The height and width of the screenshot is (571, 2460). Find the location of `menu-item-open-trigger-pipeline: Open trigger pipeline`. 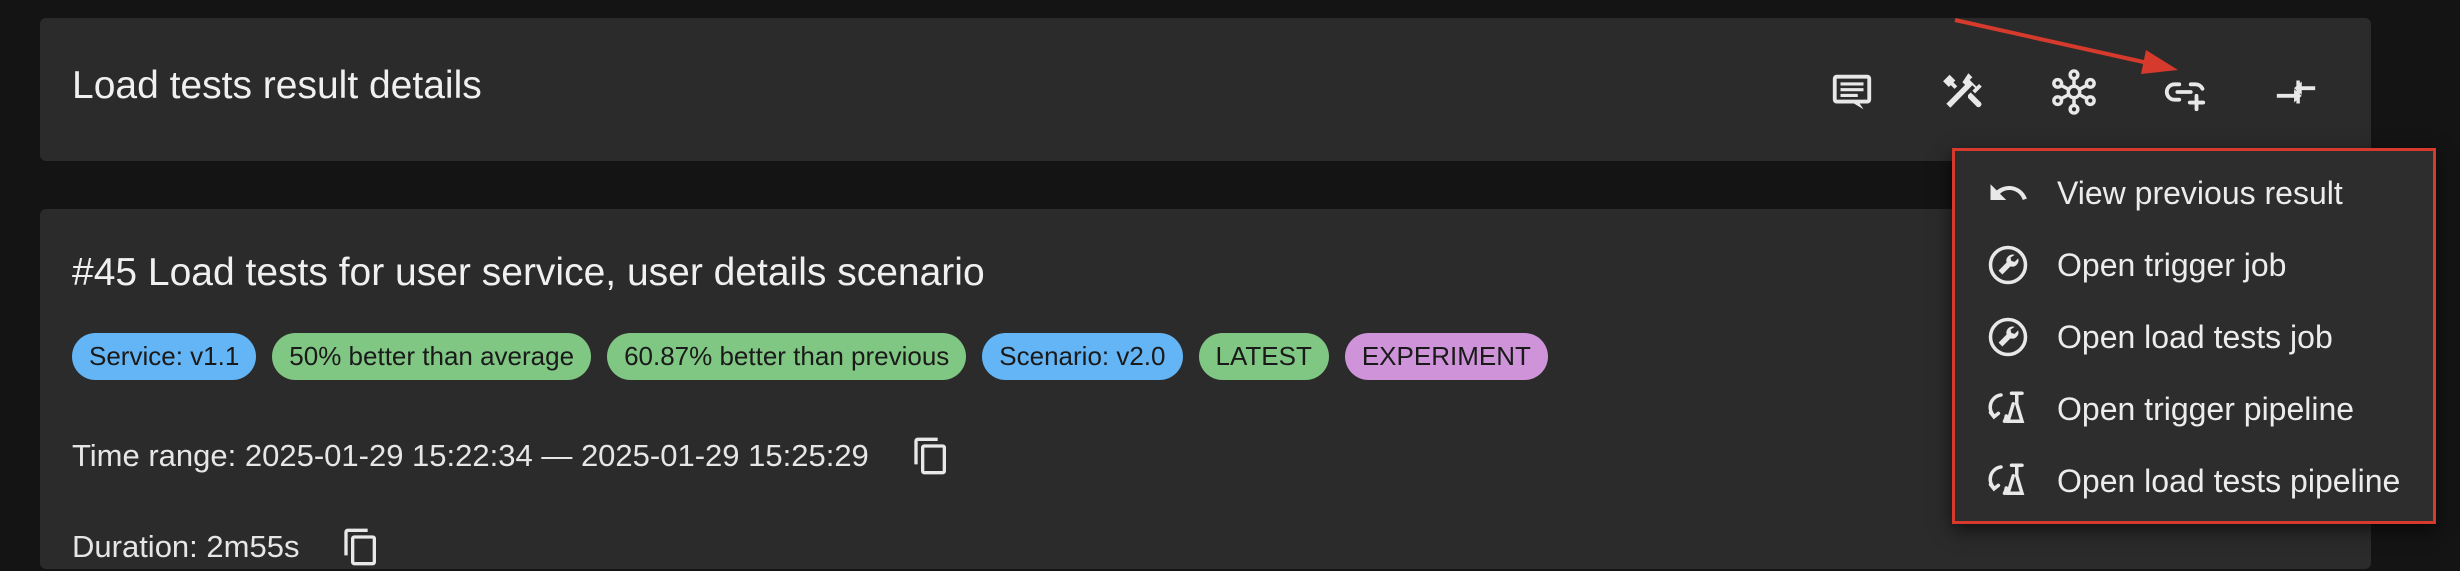

menu-item-open-trigger-pipeline: Open trigger pipeline is located at coordinates (2194, 409).